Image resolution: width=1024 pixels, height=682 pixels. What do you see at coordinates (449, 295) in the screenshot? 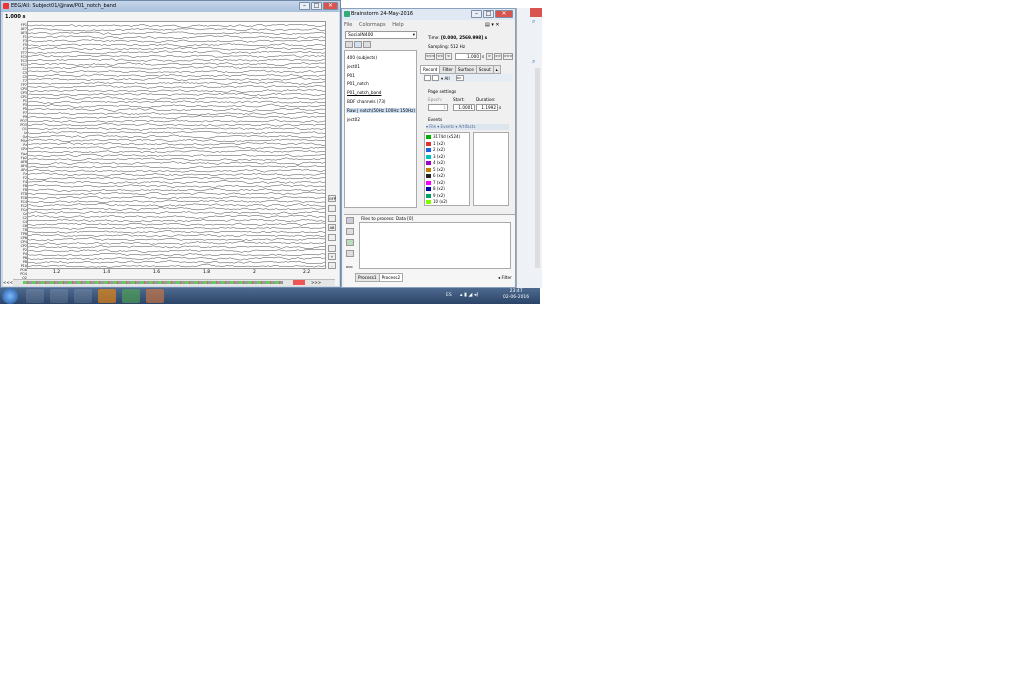
I see `language-indicator: ES` at bounding box center [449, 295].